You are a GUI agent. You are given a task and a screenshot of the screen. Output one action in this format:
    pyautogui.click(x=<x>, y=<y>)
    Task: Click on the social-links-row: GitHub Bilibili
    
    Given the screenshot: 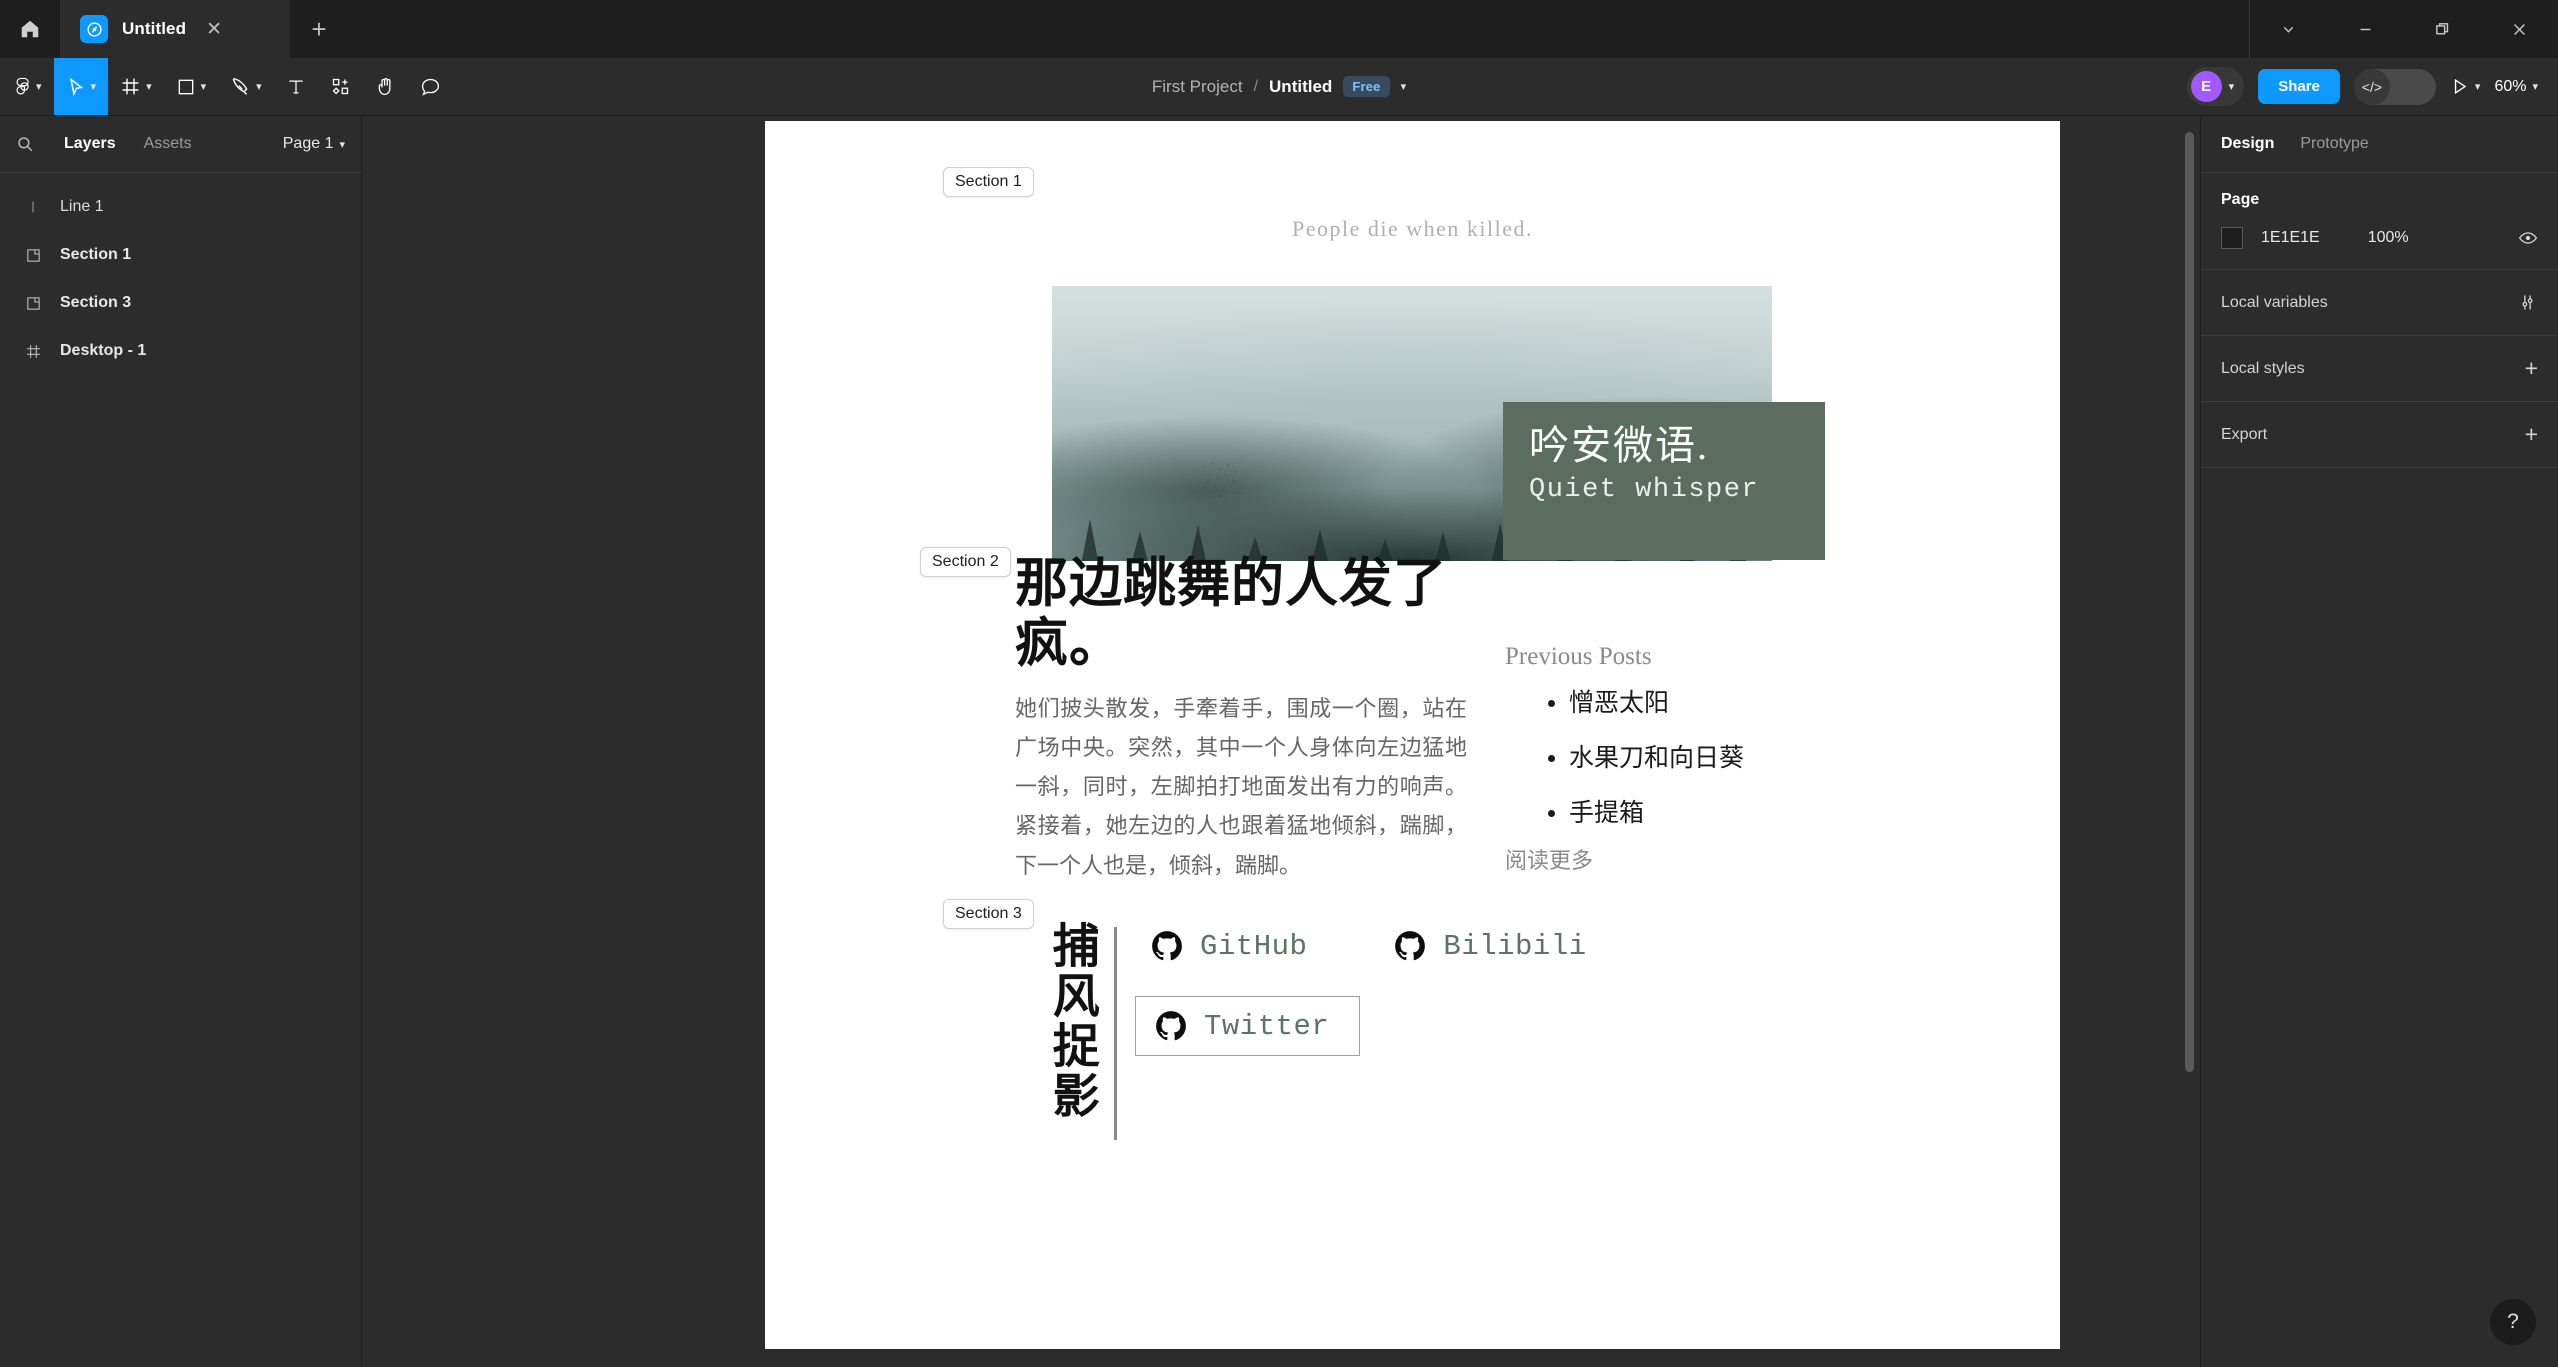 What is the action you would take?
    pyautogui.click(x=1368, y=946)
    